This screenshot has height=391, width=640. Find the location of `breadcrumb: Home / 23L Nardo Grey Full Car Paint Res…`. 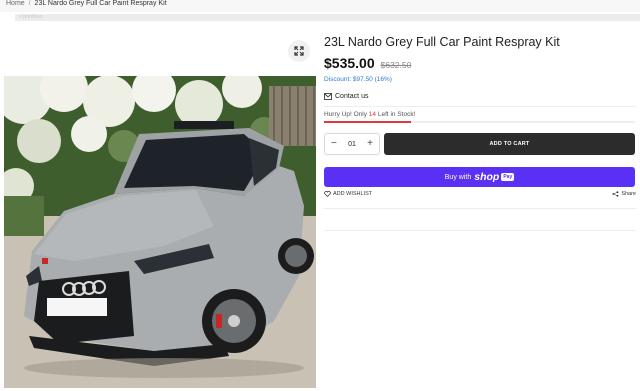

breadcrumb: Home / 23L Nardo Grey Full Car Paint Res… is located at coordinates (320, 6).